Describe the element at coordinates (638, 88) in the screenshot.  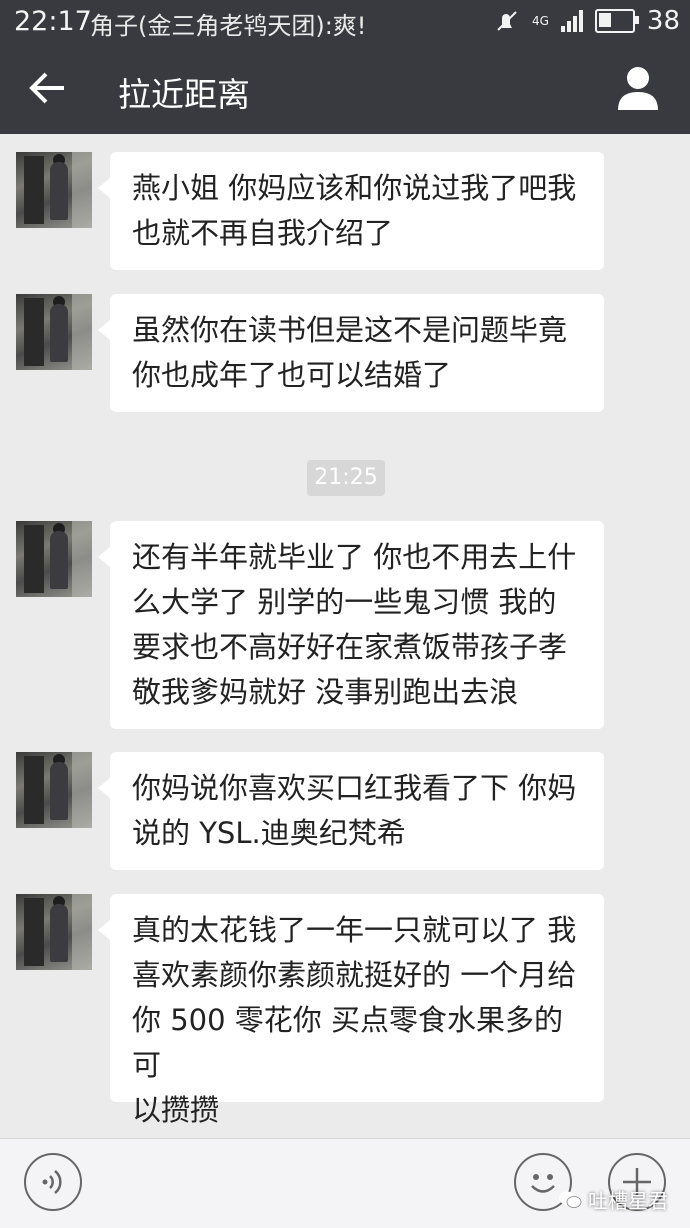
I see `profile-icon` at that location.